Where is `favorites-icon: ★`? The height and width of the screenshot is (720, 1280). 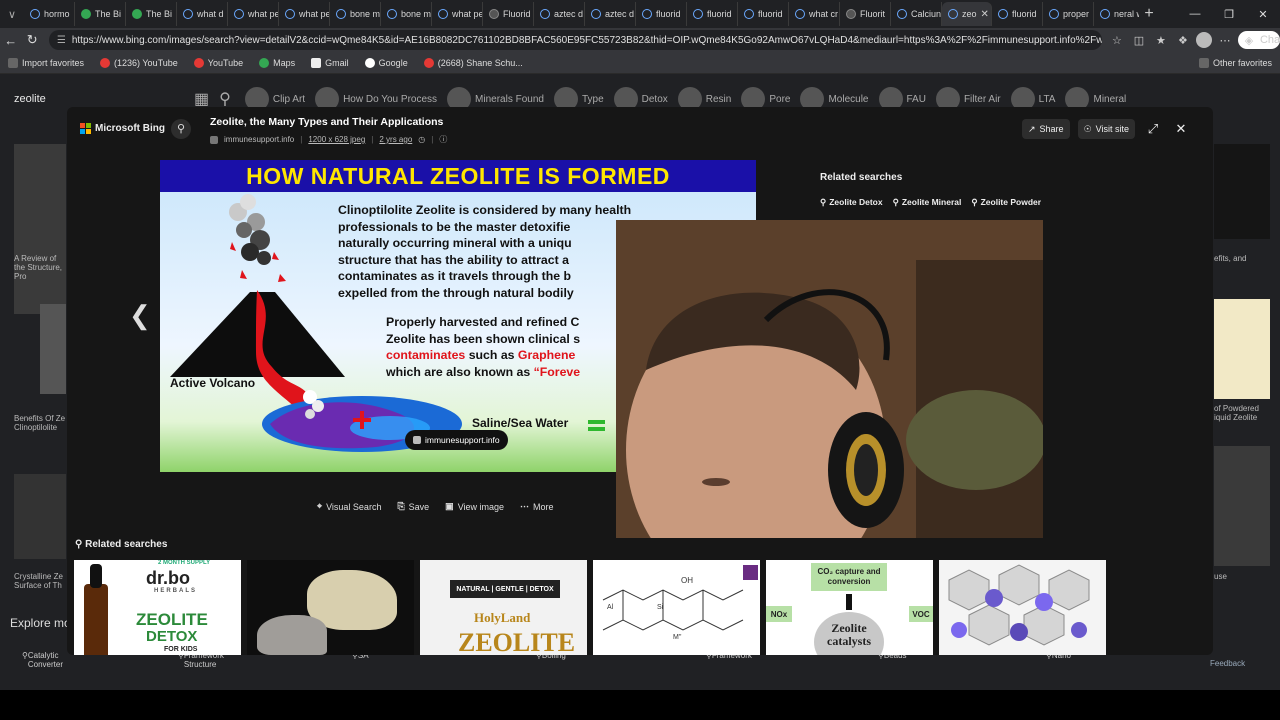
favorites-icon: ★ is located at coordinates (1161, 40).